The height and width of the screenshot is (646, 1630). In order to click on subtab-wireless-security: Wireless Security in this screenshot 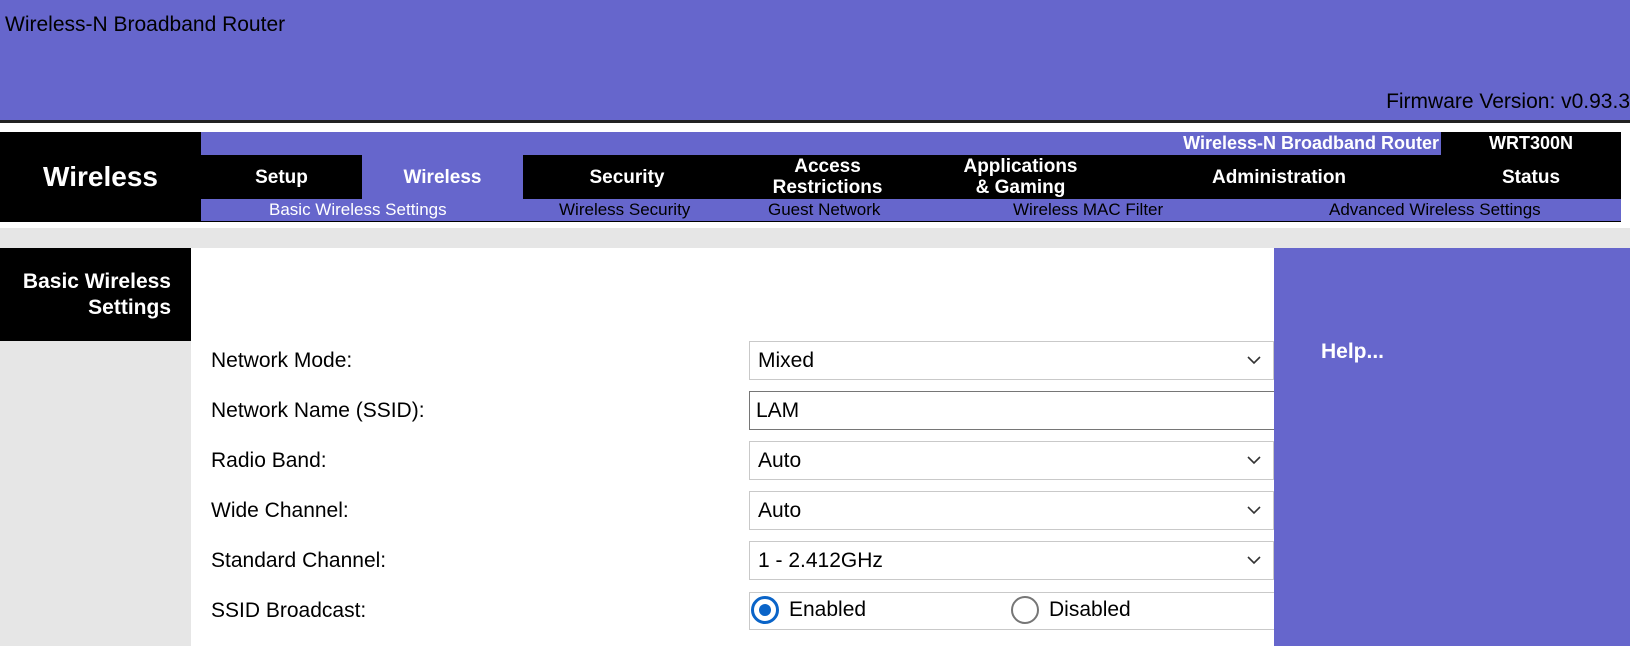, I will do `click(624, 210)`.